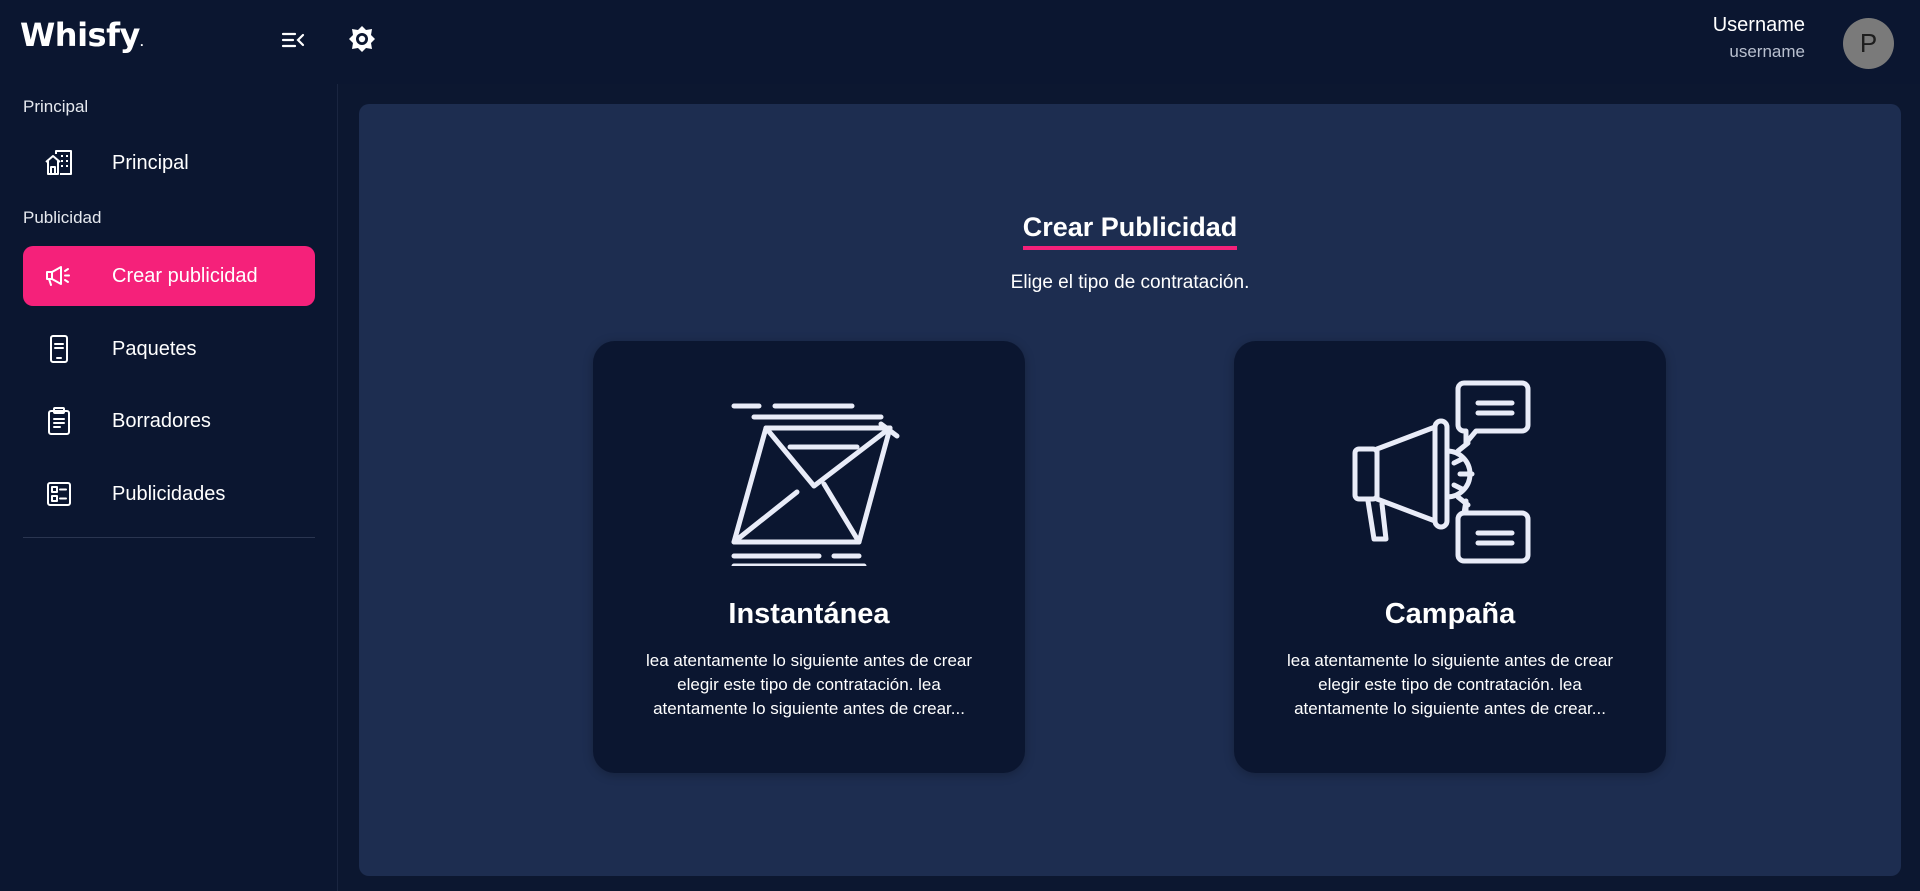 The width and height of the screenshot is (1920, 891). What do you see at coordinates (59, 494) in the screenshot?
I see `list-checks-icon` at bounding box center [59, 494].